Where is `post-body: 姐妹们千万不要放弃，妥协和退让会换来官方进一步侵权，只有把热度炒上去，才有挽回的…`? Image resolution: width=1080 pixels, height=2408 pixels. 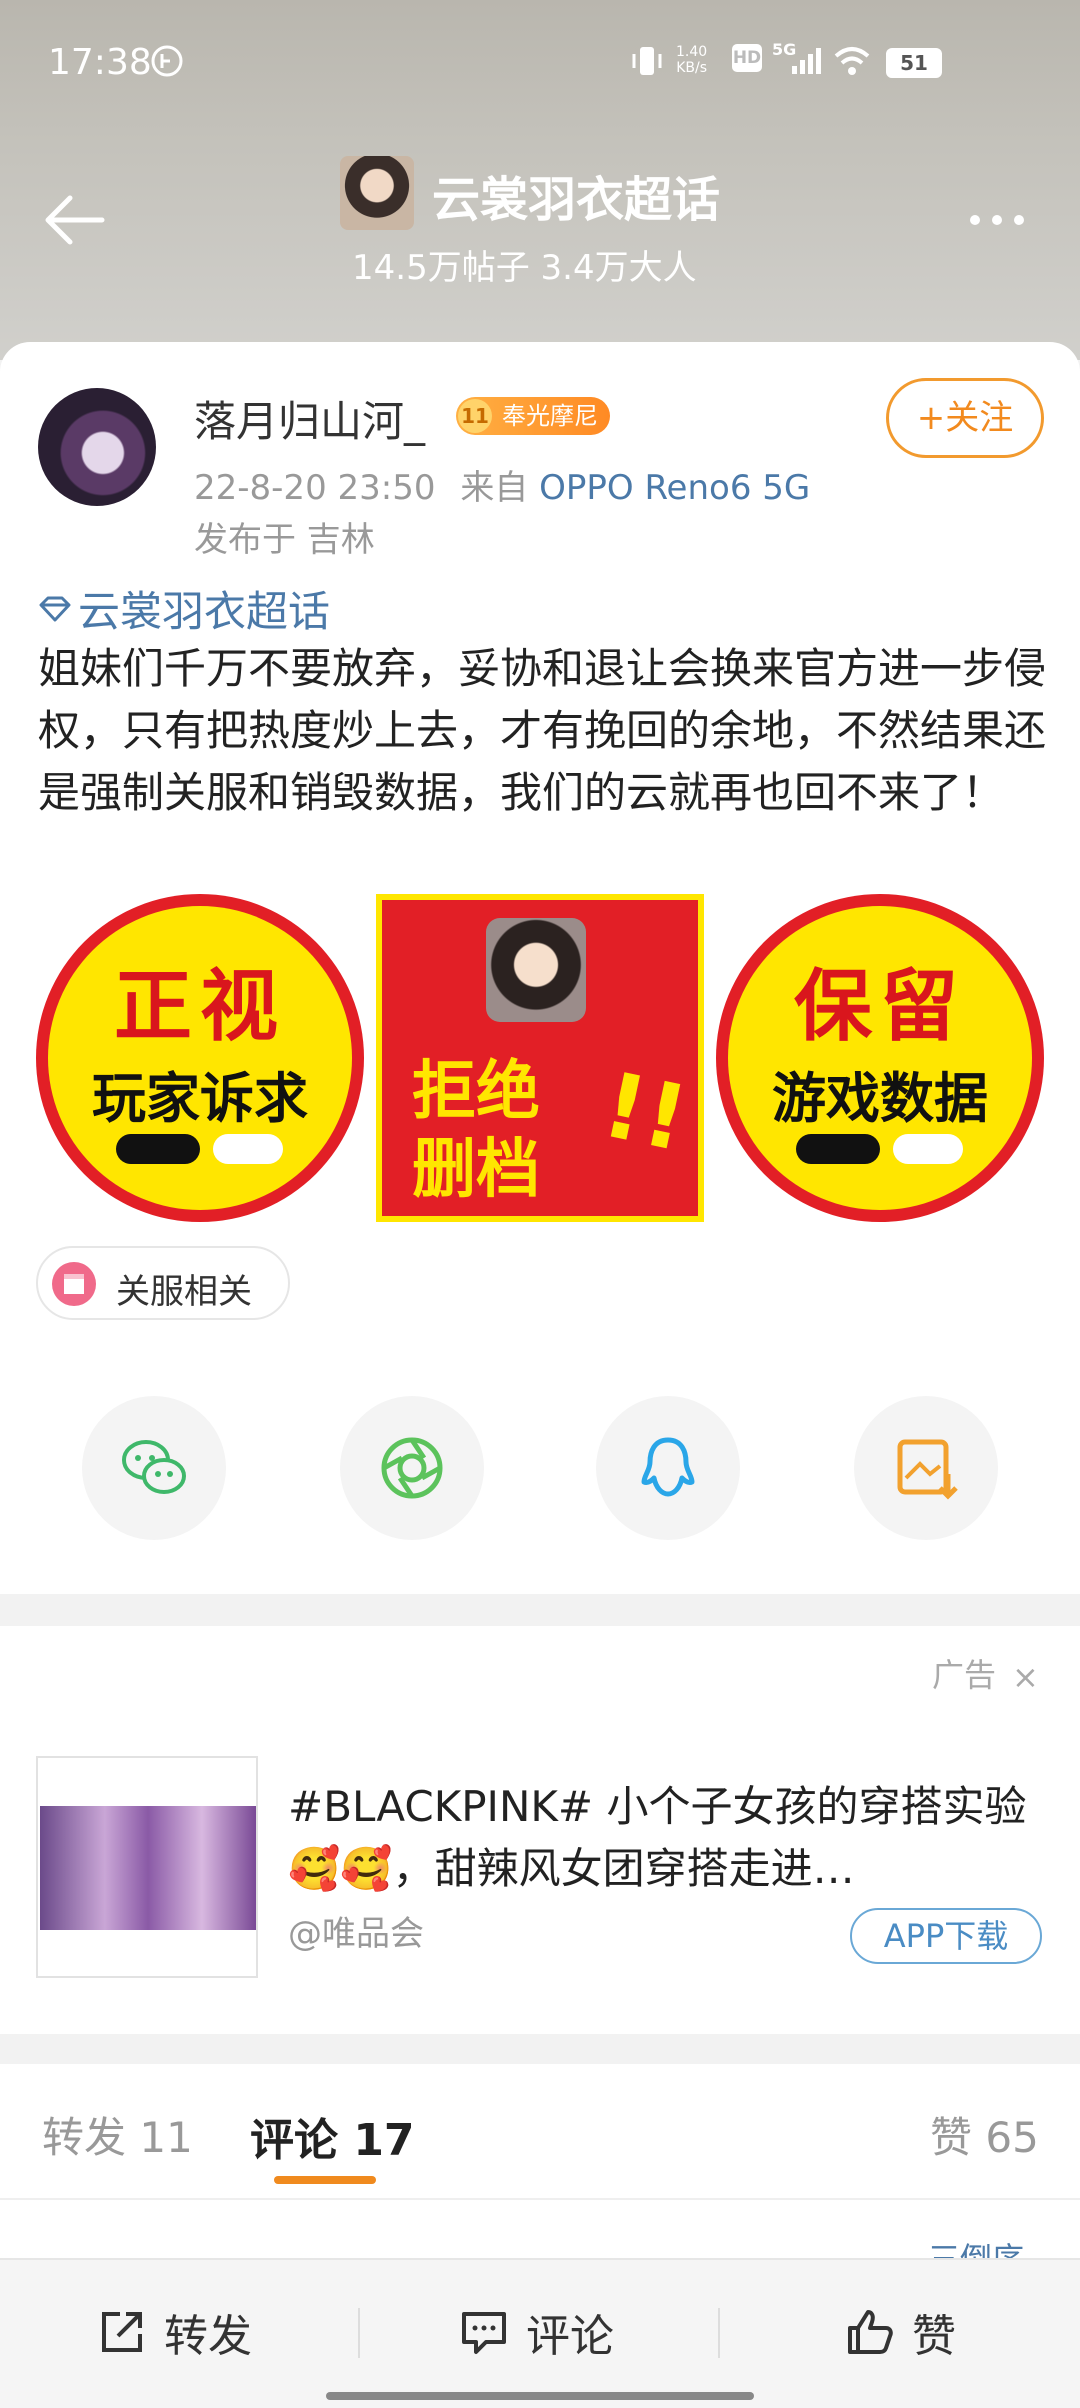
post-body: 姐妹们千万不要放弃，妥协和退让会换来官方进一步侵权，只有把热度炒上去，才有挽回的… is located at coordinates (542, 730).